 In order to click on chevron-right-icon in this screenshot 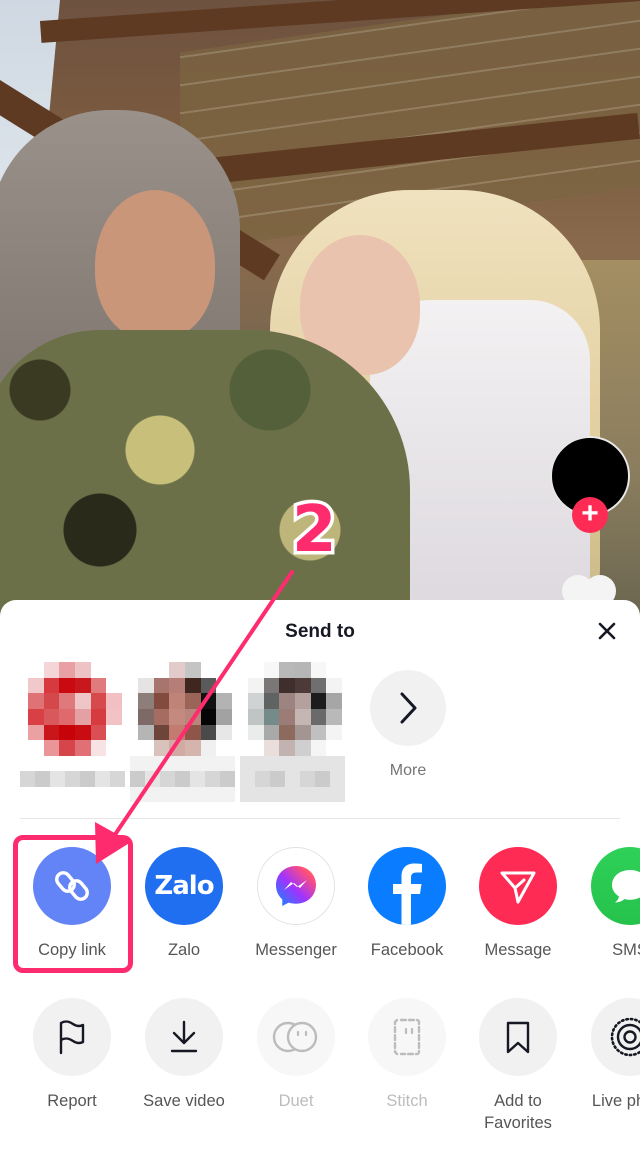, I will do `click(408, 708)`.